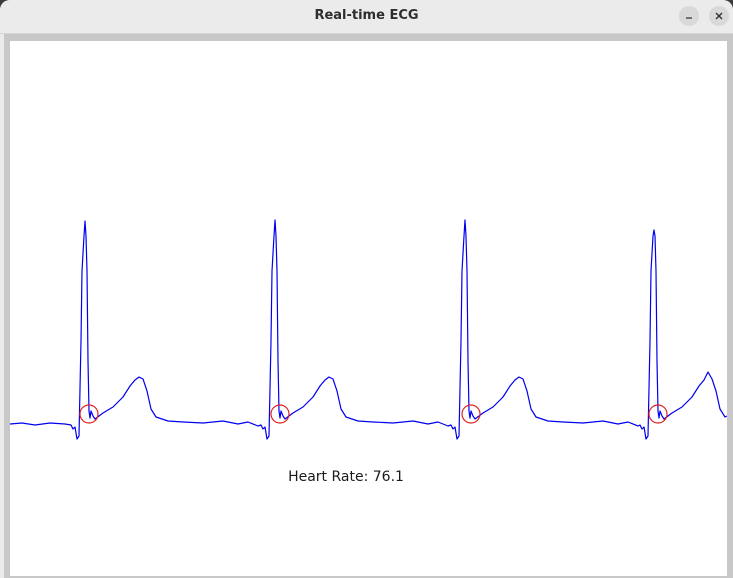  What do you see at coordinates (373, 414) in the screenshot?
I see `r-peak-markers` at bounding box center [373, 414].